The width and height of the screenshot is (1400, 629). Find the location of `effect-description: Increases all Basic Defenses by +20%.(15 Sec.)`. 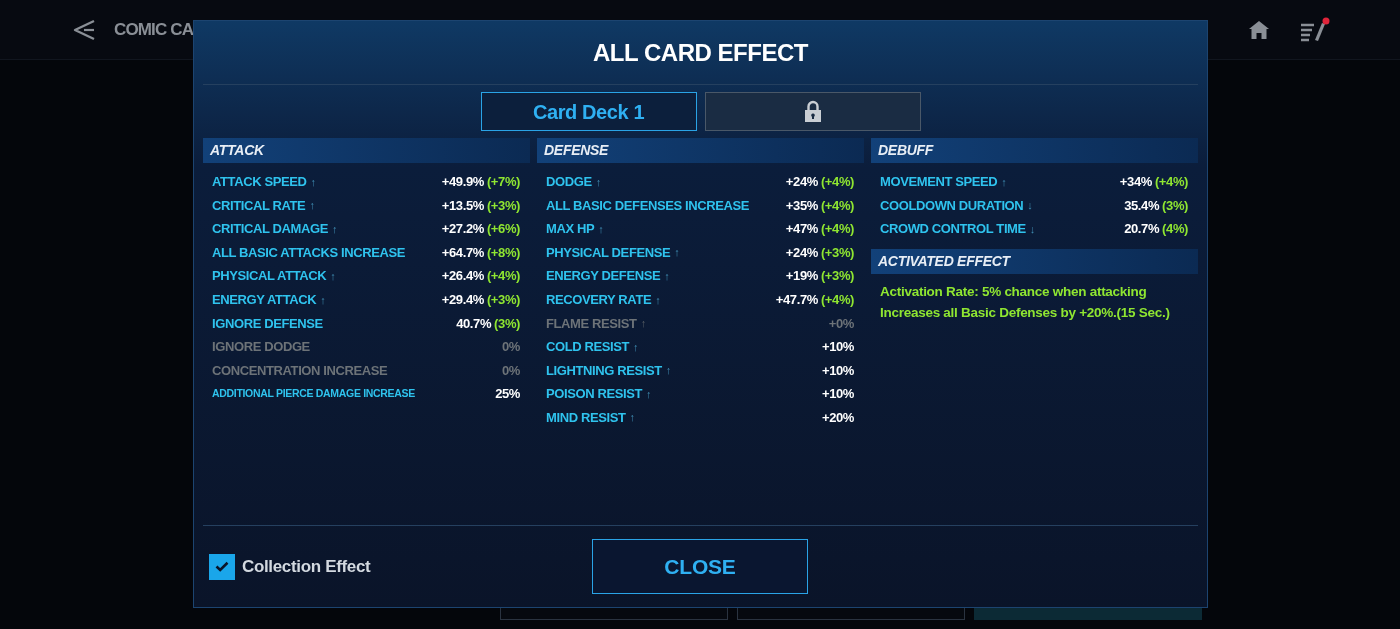

effect-description: Increases all Basic Defenses by +20%.(15 Sec.) is located at coordinates (1025, 312).